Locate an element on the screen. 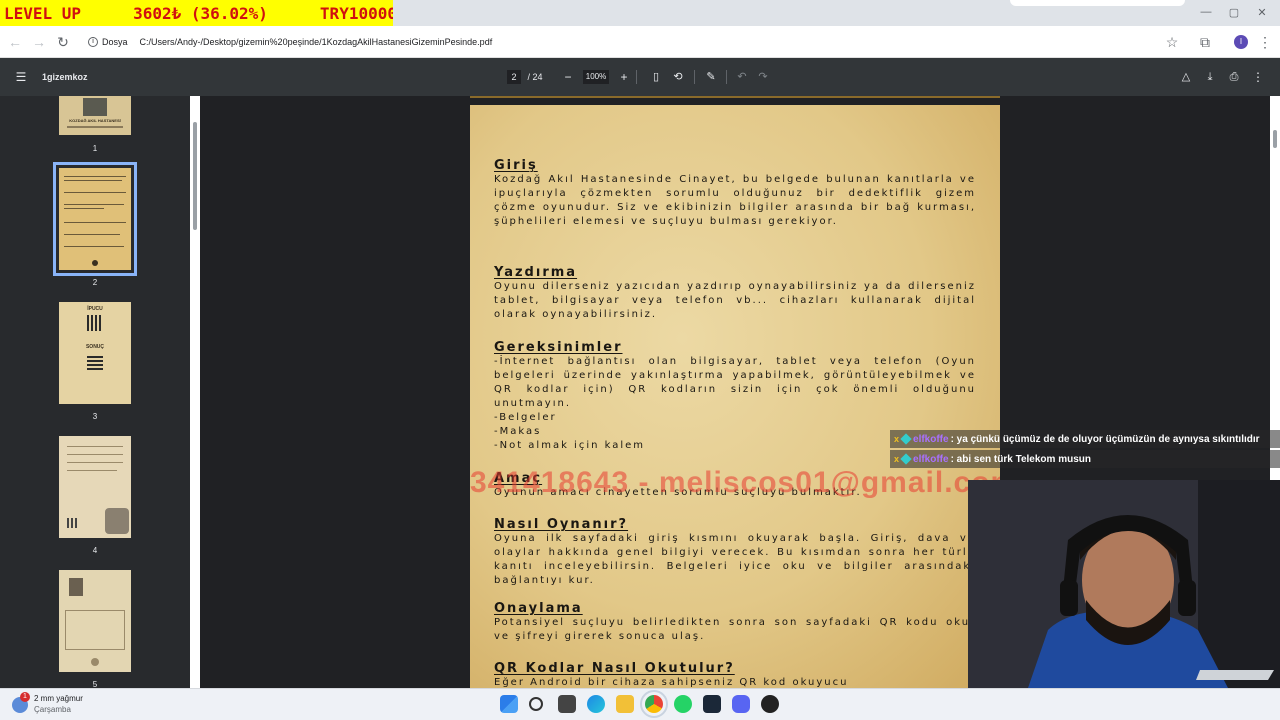 Image resolution: width=1280 pixels, height=720 pixels. info-icon: i is located at coordinates (93, 42).